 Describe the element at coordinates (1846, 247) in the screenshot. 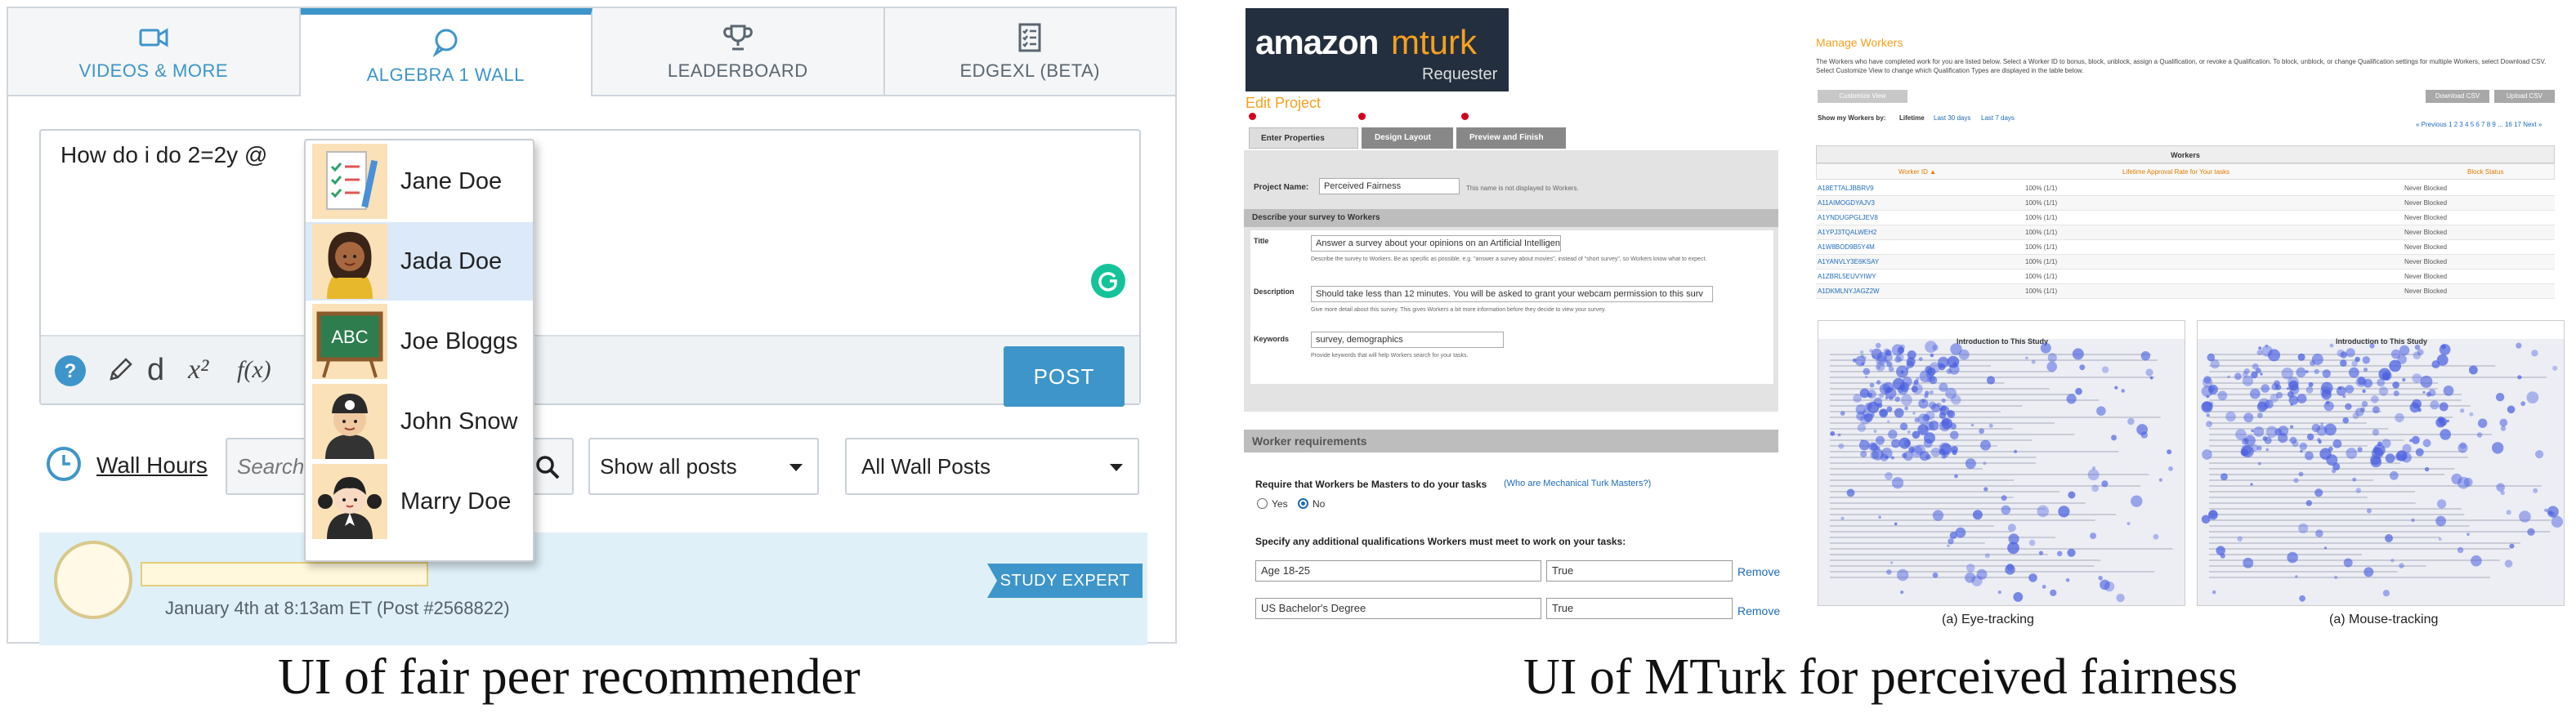

I see `worker-id-link: A1W8BOD9B5Y4M` at that location.